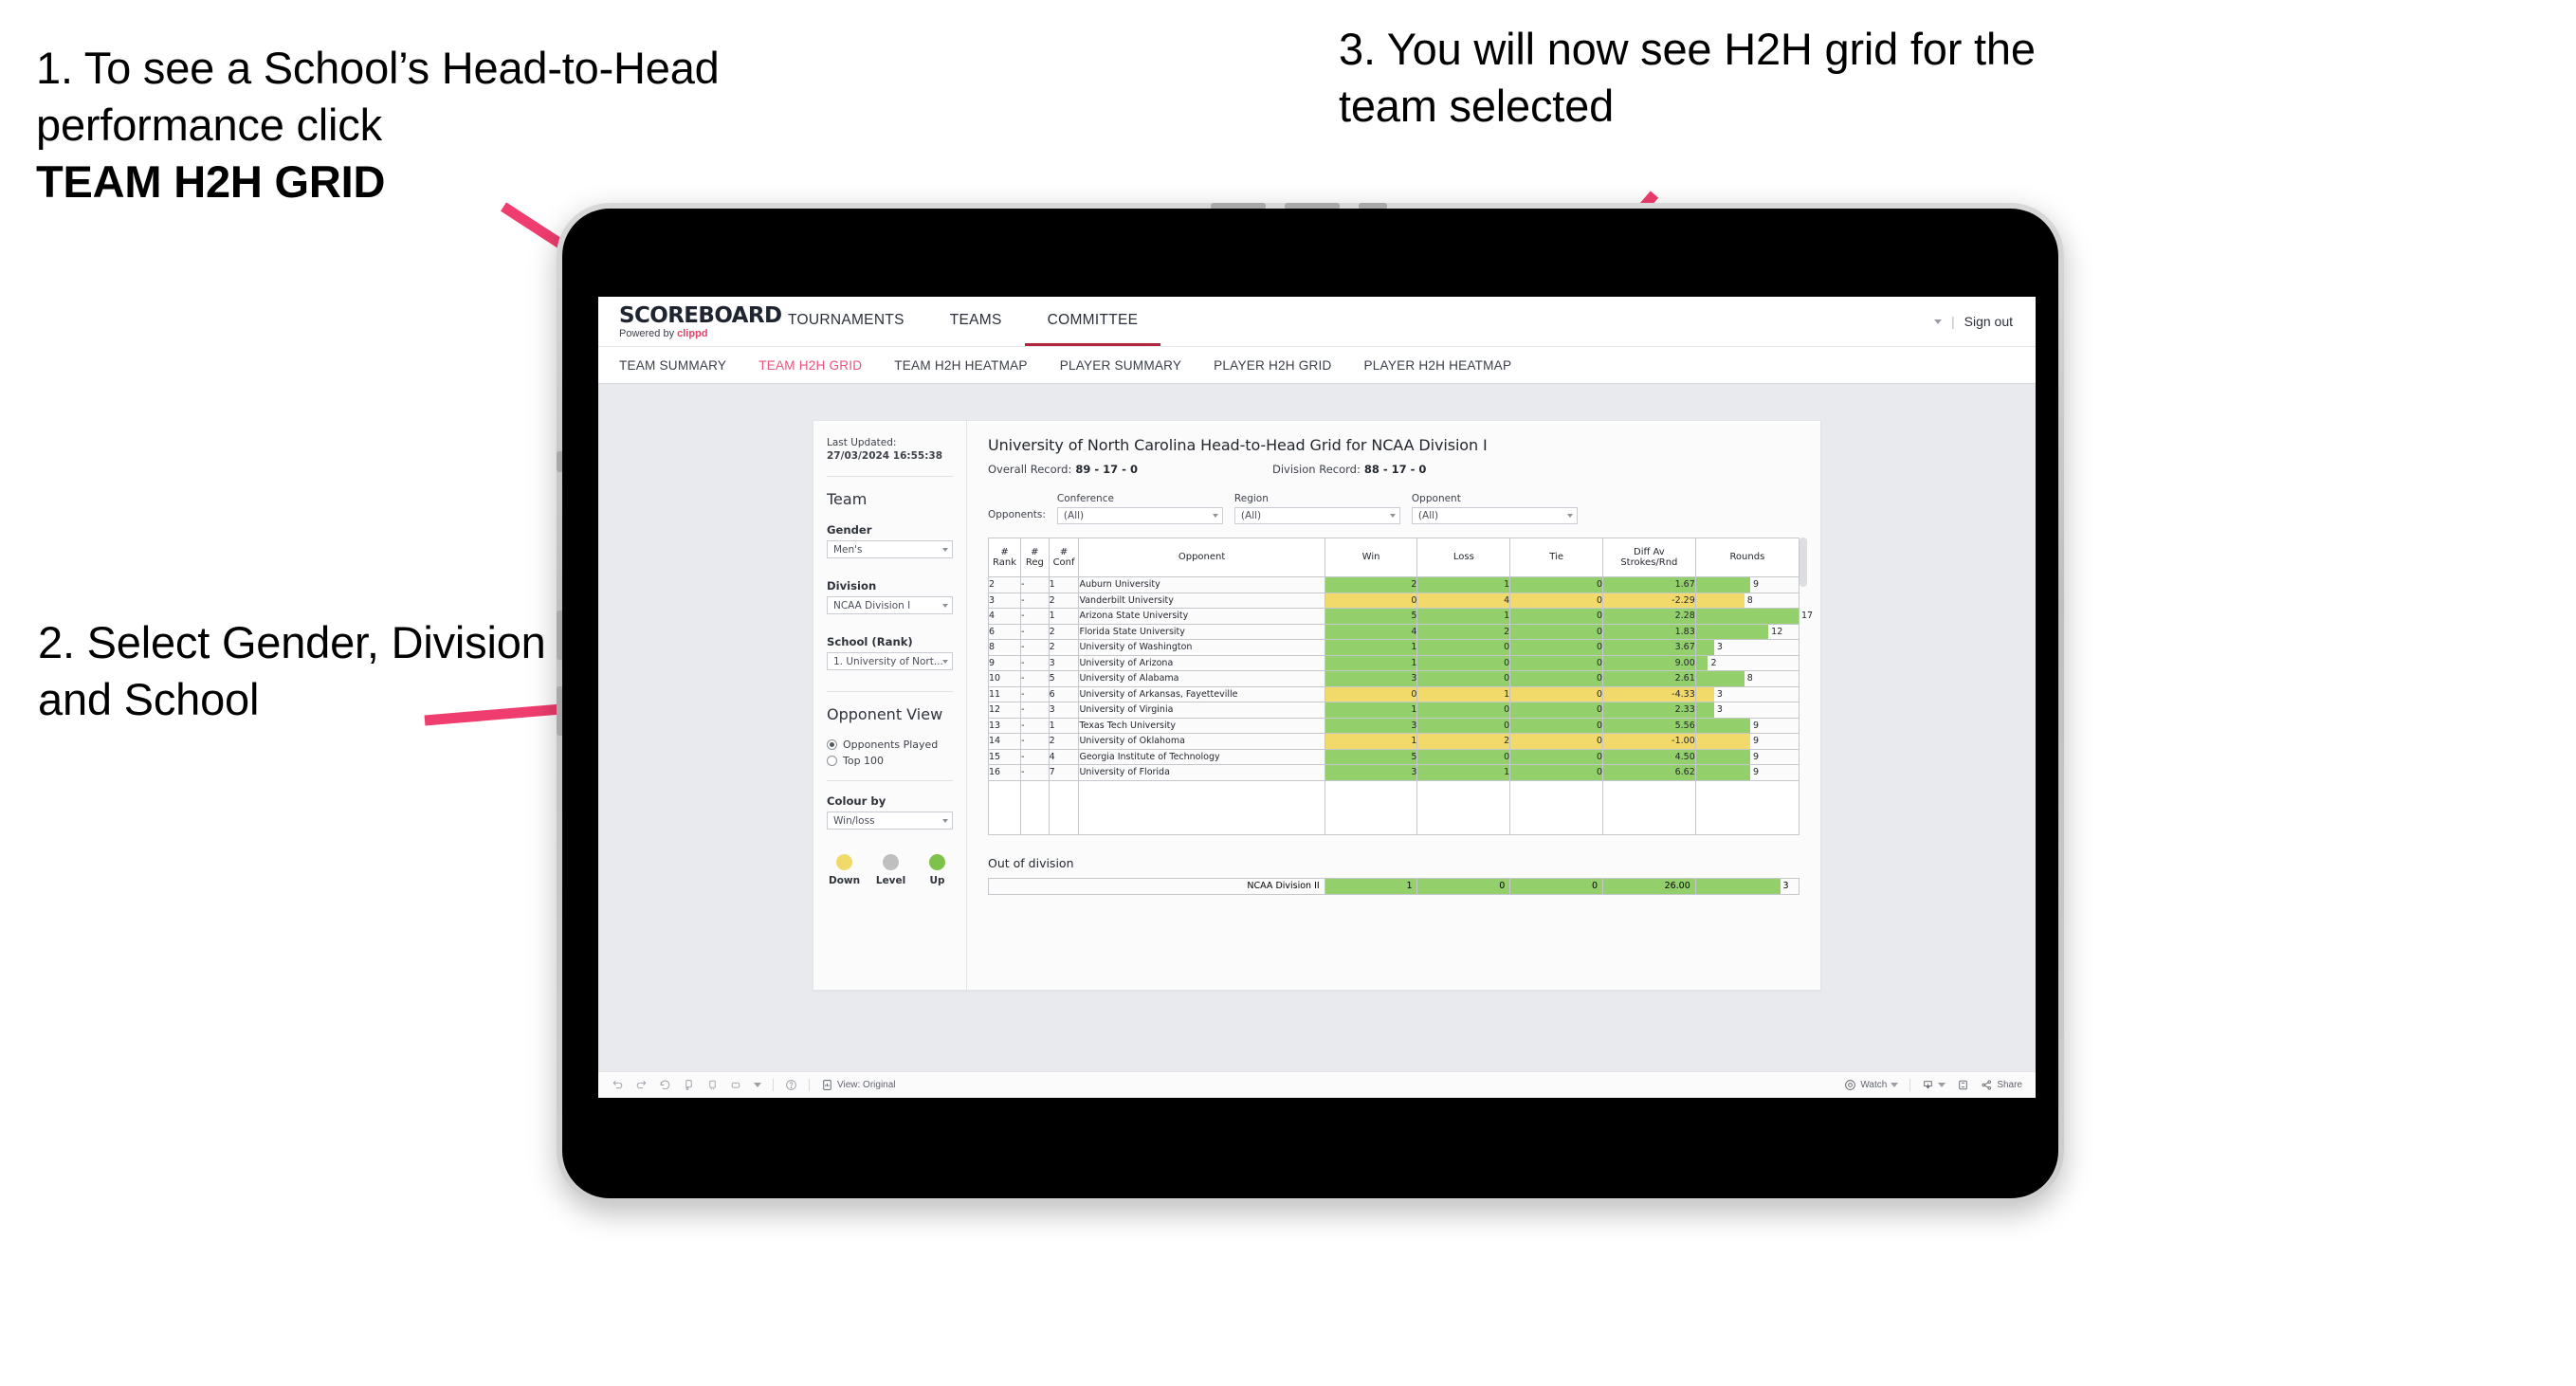 The image size is (2576, 1386). I want to click on table-row: 6-2 Florida State University 4 2 0 1.83 12, so click(1393, 632).